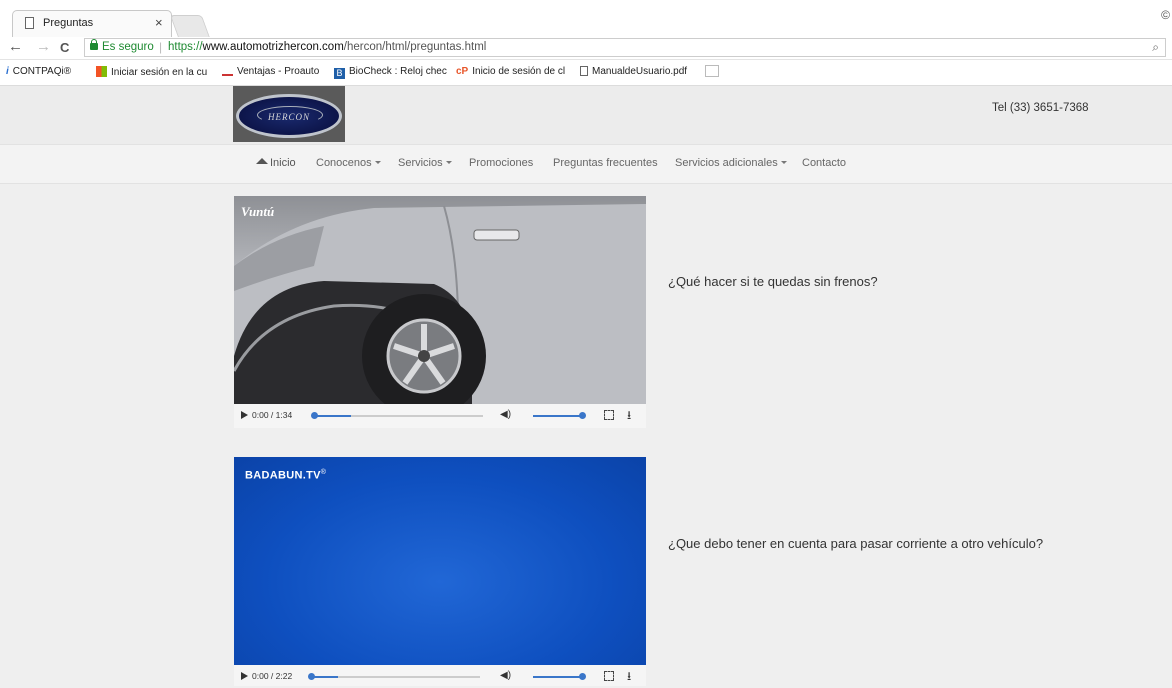 The image size is (1172, 688). I want to click on video-controls: 0:00 / 1:34 ◀) ⭳, so click(440, 416).